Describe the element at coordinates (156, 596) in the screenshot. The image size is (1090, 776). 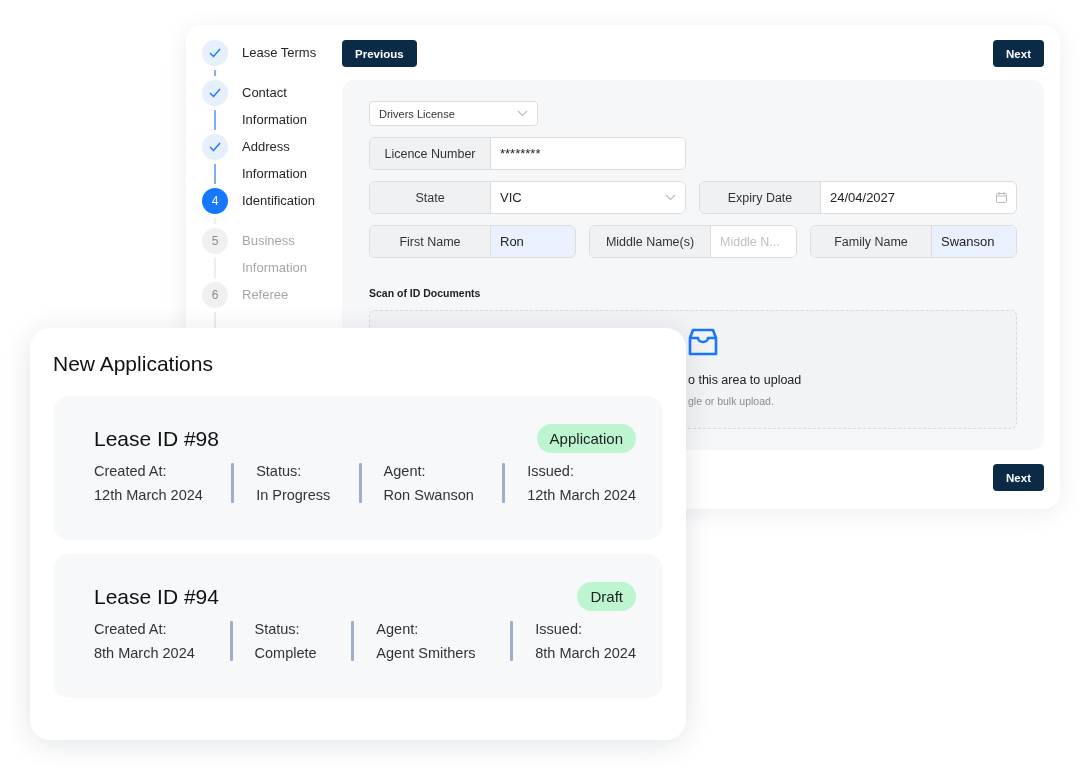
I see `lease-id: Lease ID #94` at that location.